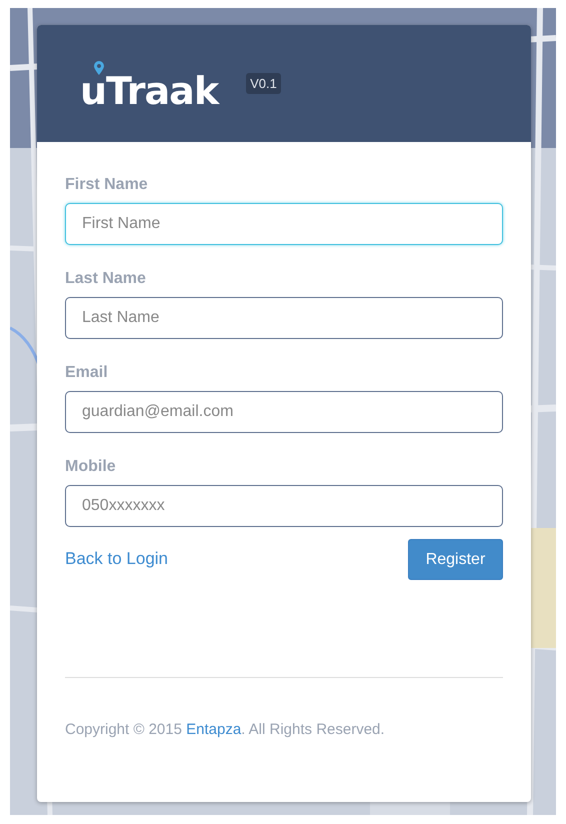 This screenshot has height=824, width=566. What do you see at coordinates (284, 506) in the screenshot?
I see `input-field: 050xxxxxxx` at bounding box center [284, 506].